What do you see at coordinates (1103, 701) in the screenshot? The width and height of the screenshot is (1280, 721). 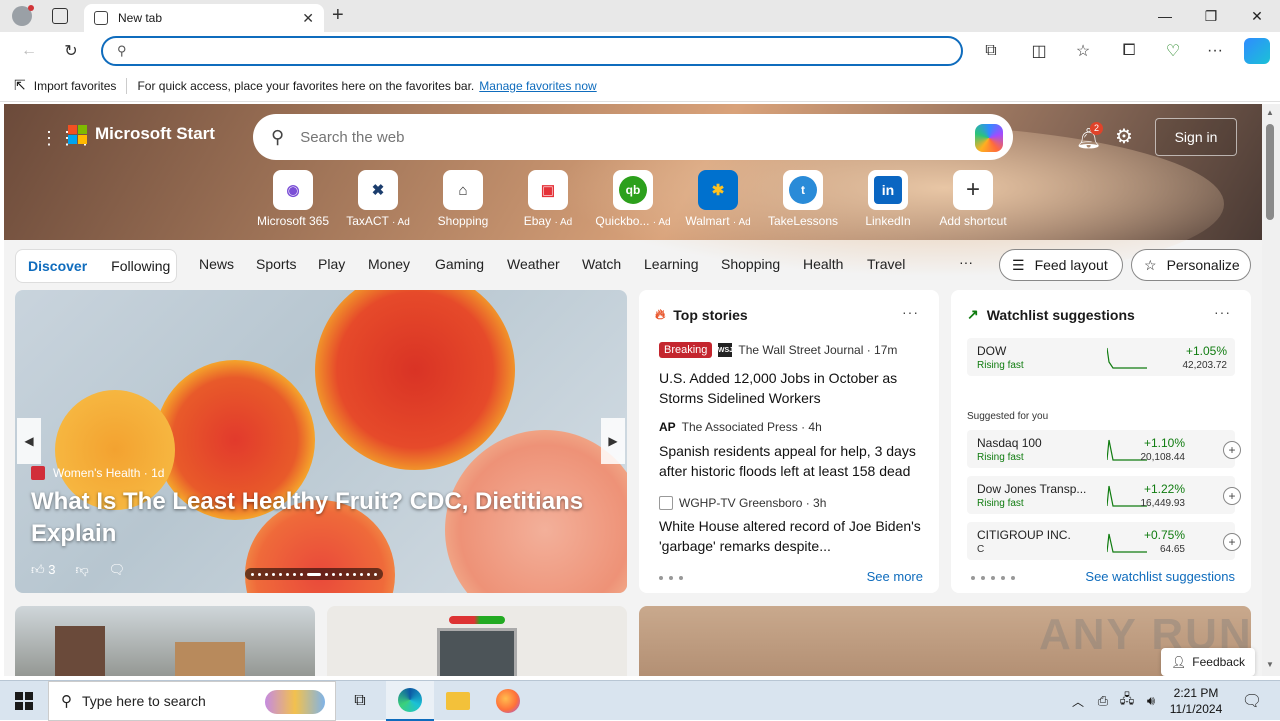 I see `device-icon: ⎙` at bounding box center [1103, 701].